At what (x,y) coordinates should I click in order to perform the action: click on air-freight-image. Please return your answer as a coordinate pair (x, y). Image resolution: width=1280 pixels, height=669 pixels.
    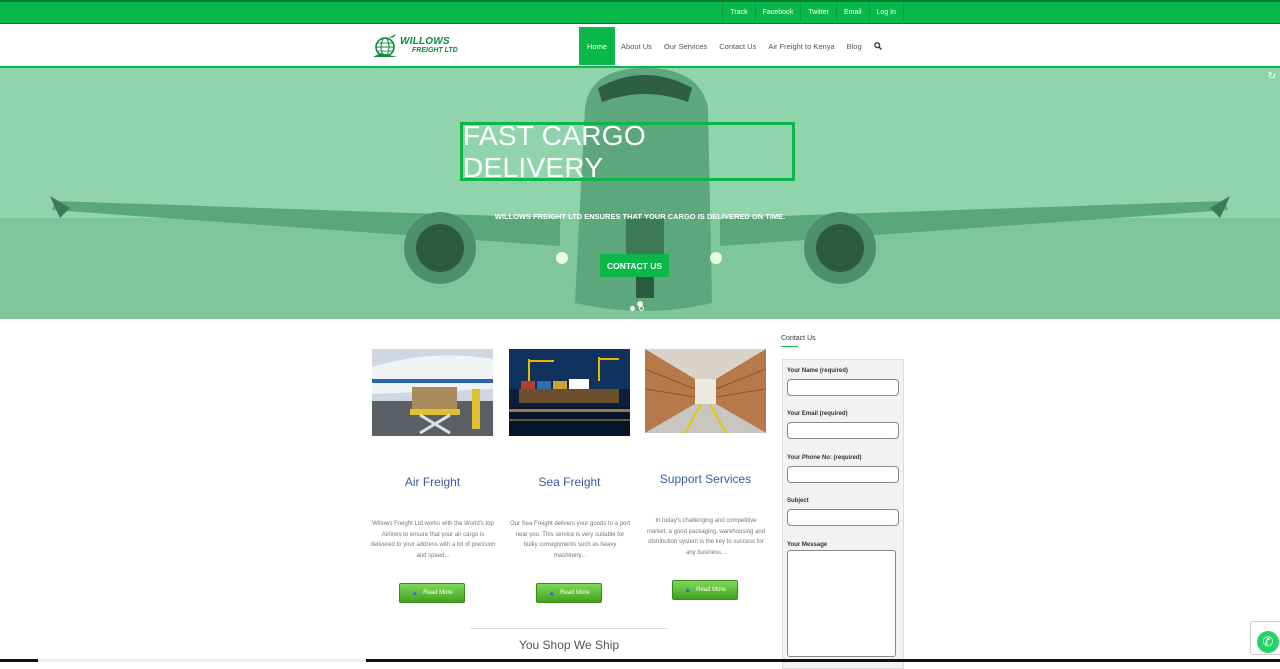
    Looking at the image, I should click on (432, 392).